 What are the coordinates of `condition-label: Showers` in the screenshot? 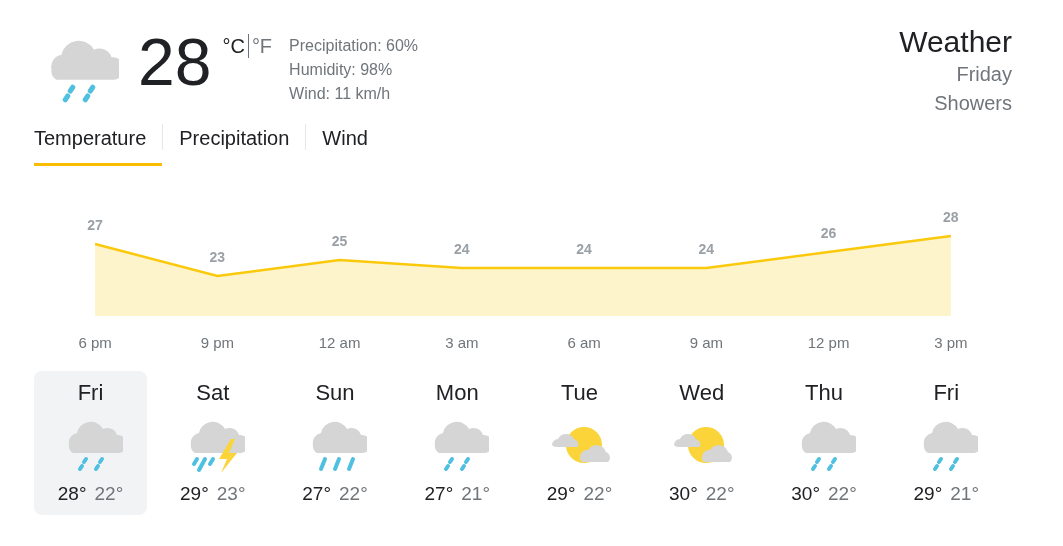 It's located at (973, 103).